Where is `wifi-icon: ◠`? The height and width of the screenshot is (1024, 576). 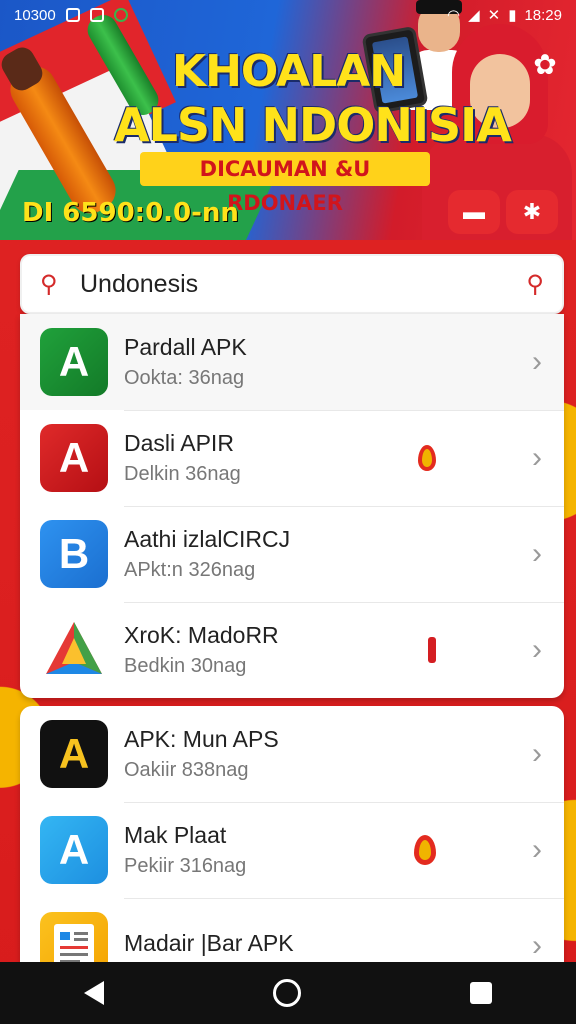 wifi-icon: ◠ is located at coordinates (453, 15).